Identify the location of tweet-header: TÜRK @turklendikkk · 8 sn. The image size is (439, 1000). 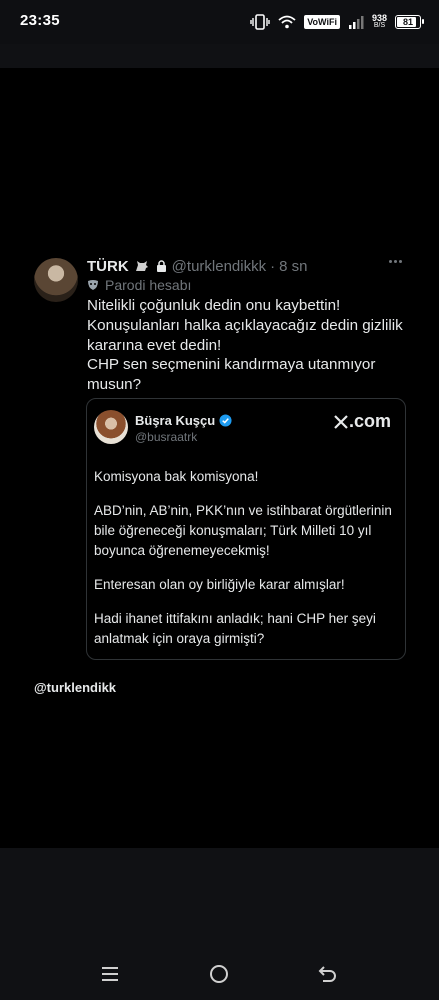
(197, 266).